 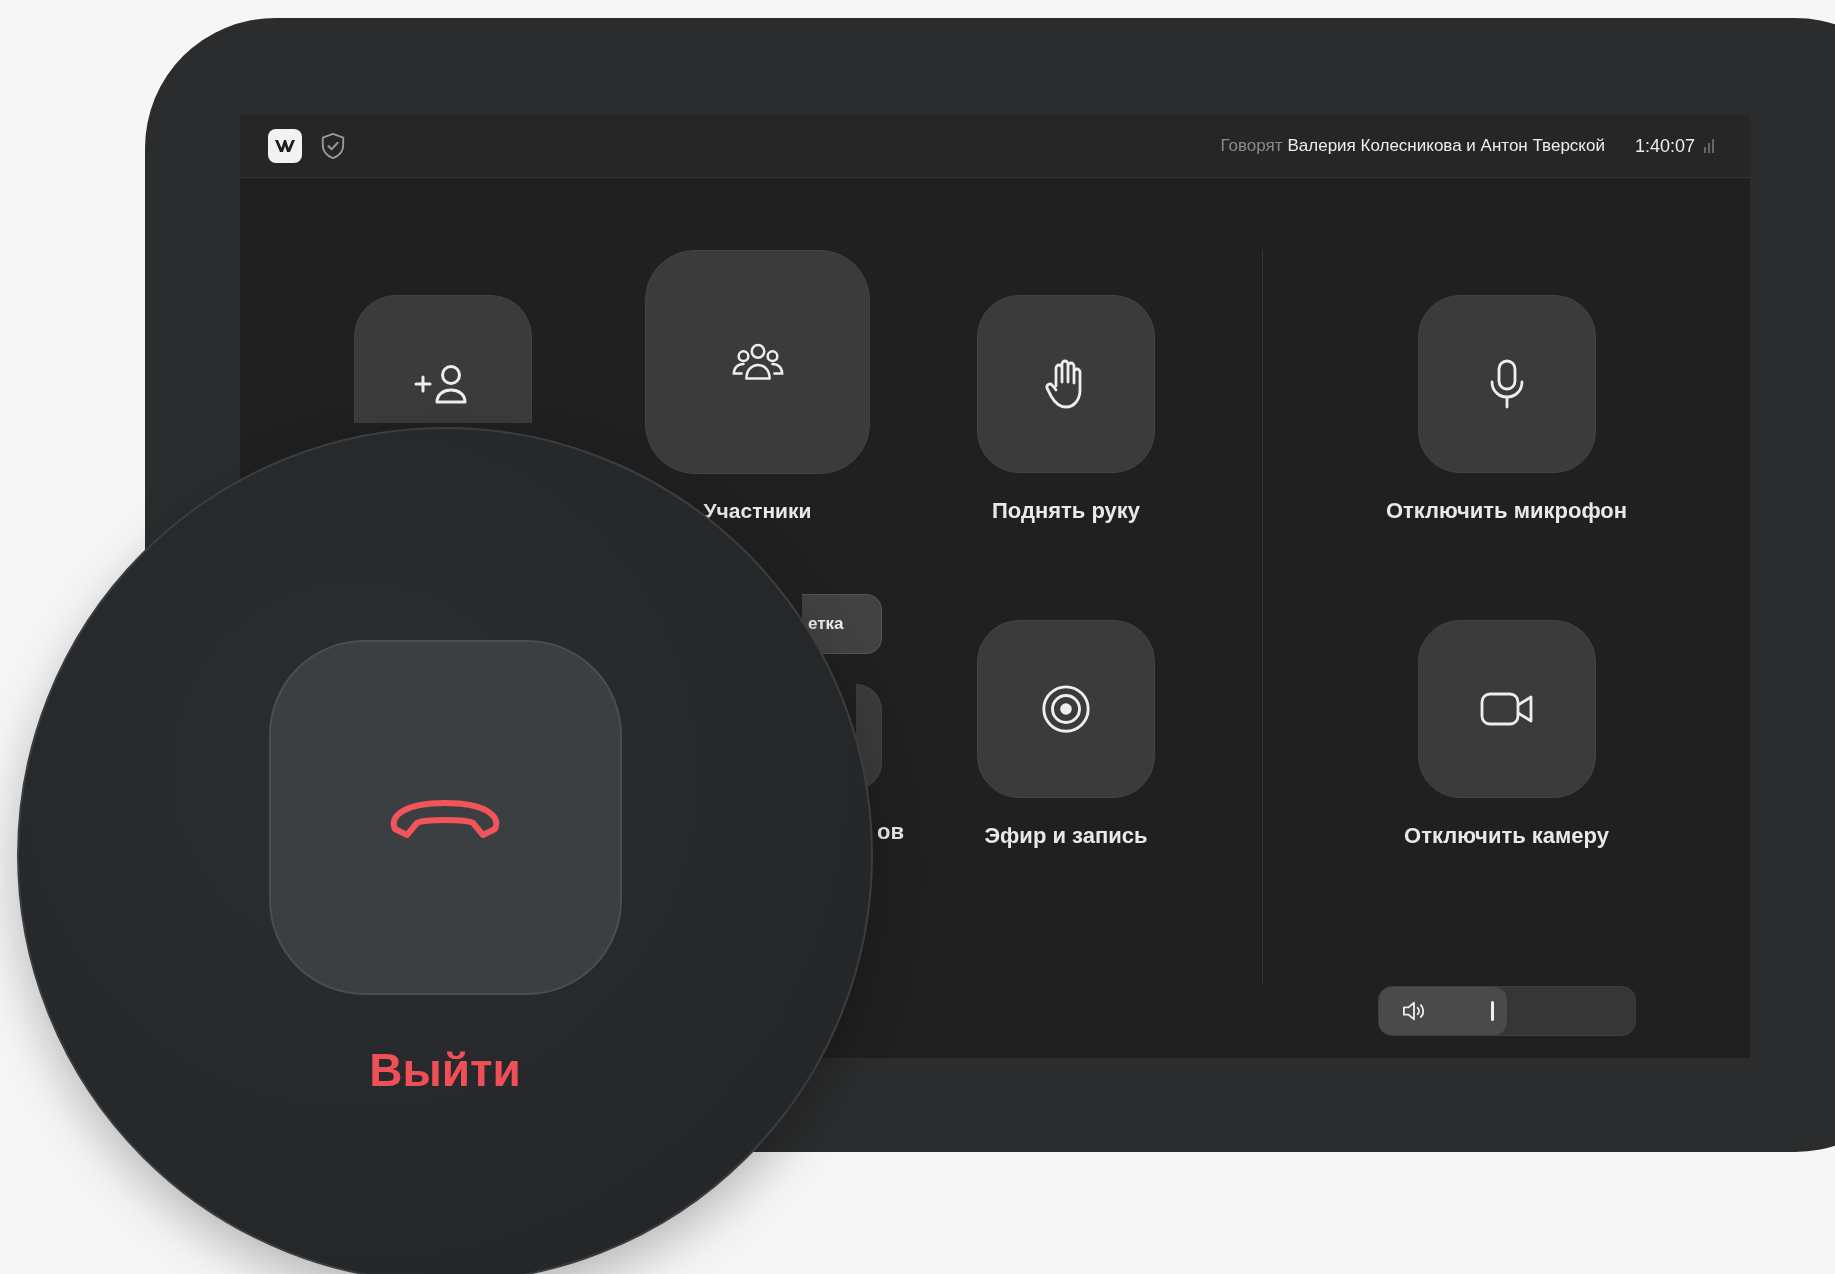 I want to click on microphone-button, so click(x=1506, y=384).